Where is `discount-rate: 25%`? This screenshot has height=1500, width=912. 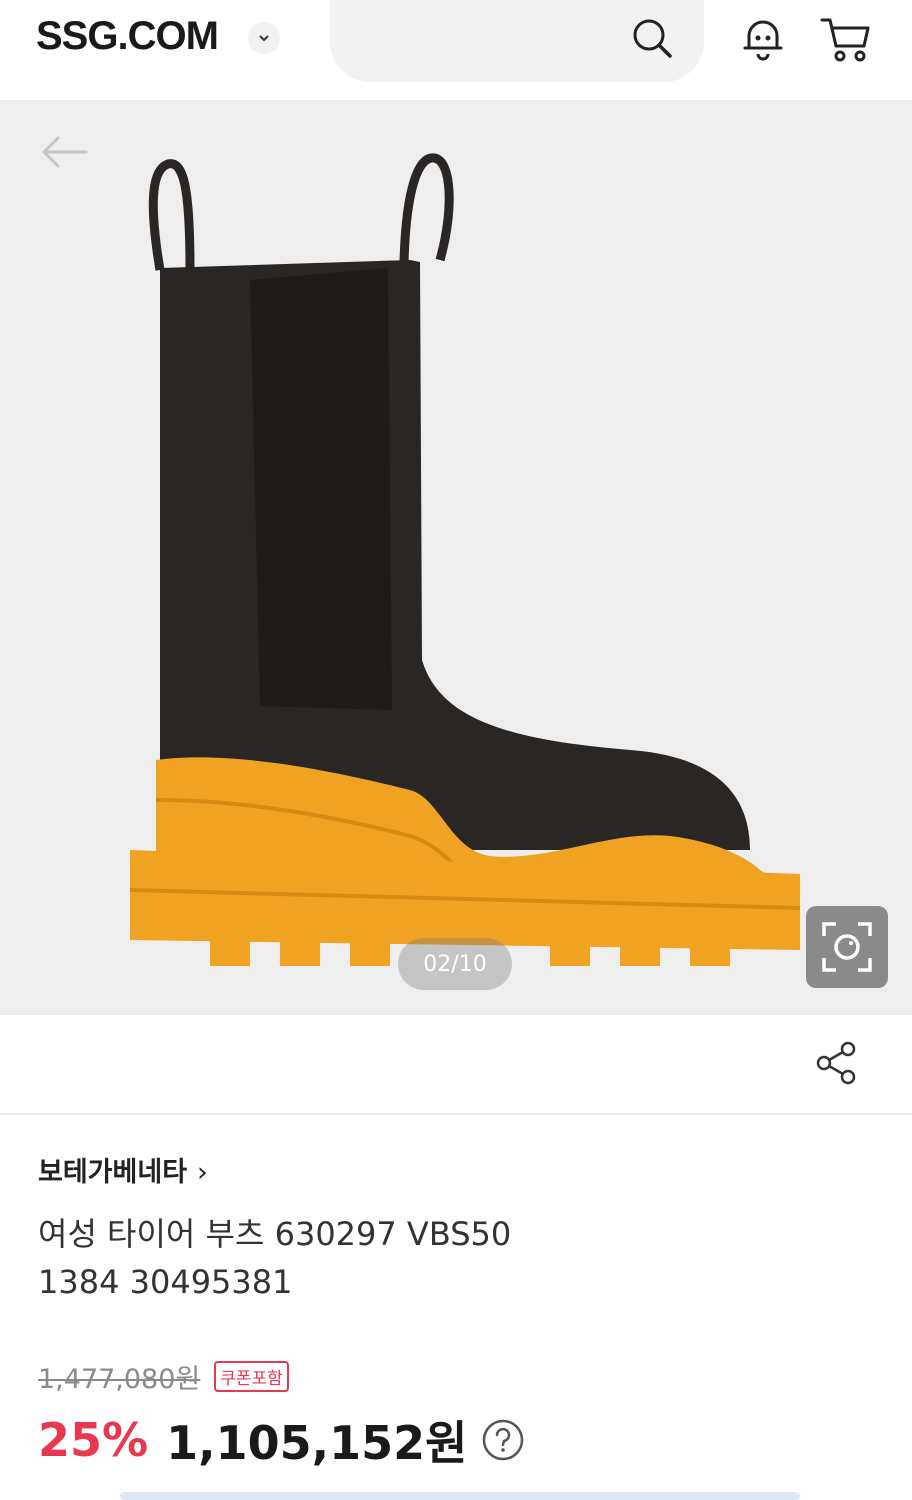 discount-rate: 25% is located at coordinates (93, 1440).